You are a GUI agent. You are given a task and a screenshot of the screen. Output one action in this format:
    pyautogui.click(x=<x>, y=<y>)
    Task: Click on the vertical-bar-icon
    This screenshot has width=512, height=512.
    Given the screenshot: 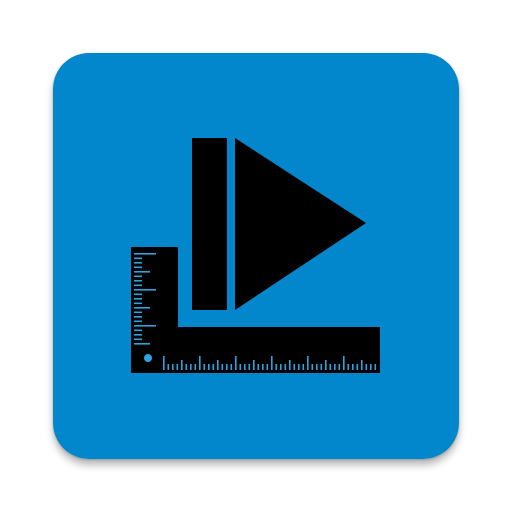 What is the action you would take?
    pyautogui.click(x=209, y=224)
    